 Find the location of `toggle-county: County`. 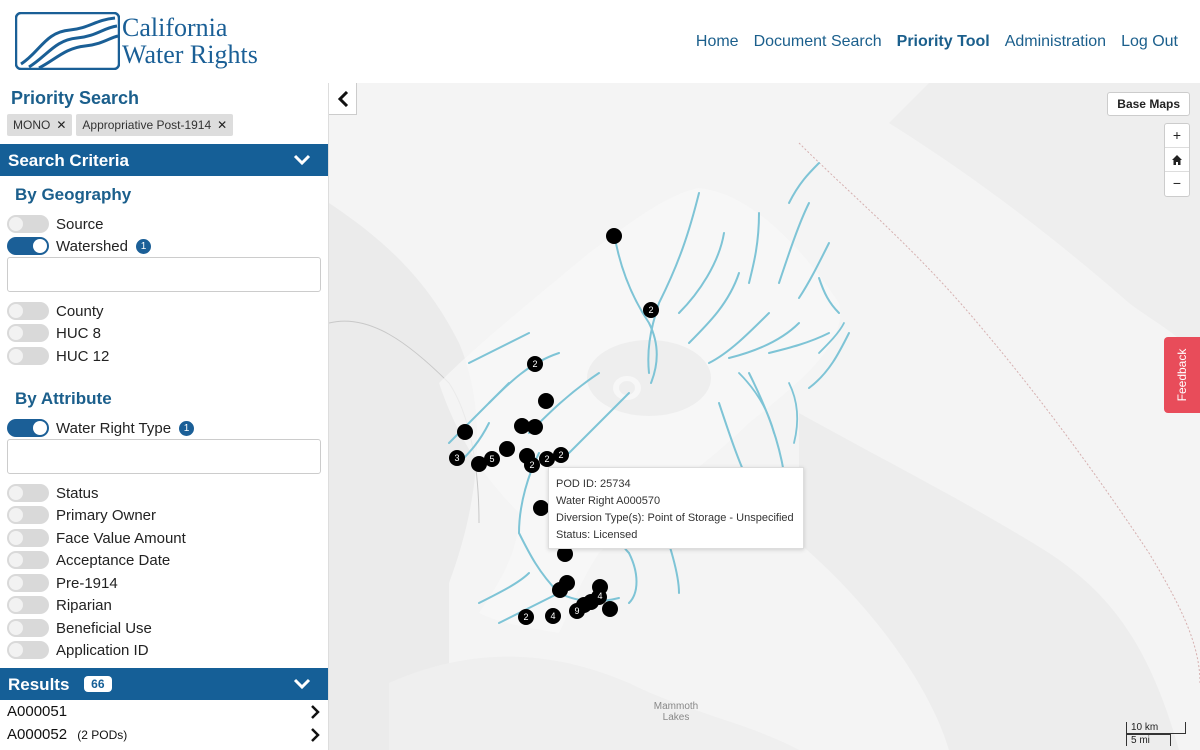

toggle-county: County is located at coordinates (55, 311).